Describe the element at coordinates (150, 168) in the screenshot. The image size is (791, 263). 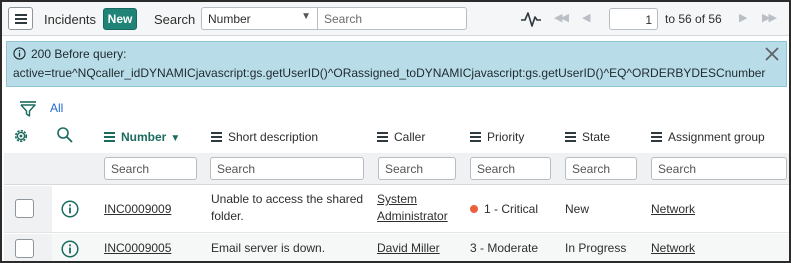
I see `number-search-input: Search` at that location.